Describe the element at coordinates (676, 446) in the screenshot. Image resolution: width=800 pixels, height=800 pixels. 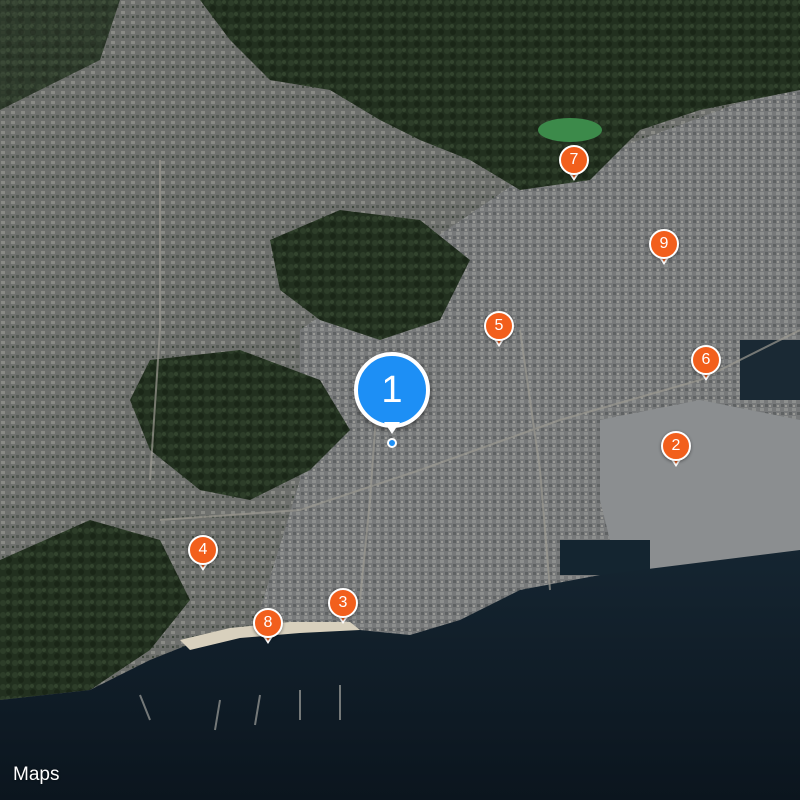
I see `pin-label: 2` at that location.